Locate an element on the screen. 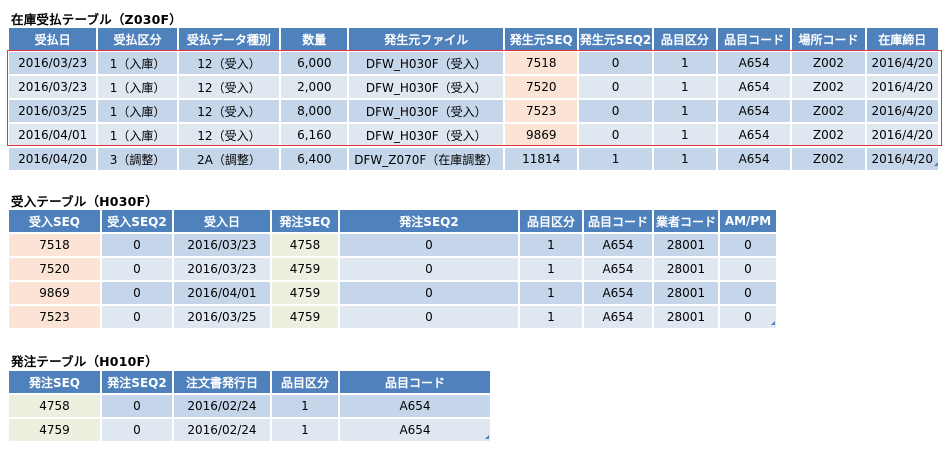  table-cell: 8,000 is located at coordinates (315, 111).